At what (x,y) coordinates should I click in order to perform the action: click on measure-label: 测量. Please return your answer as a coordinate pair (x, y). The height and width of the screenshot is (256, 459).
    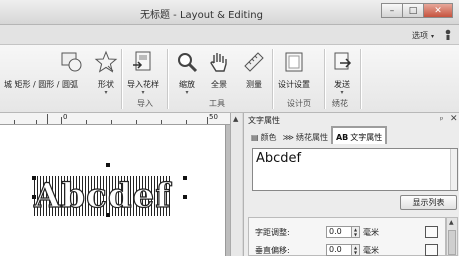
    Looking at the image, I should click on (254, 84).